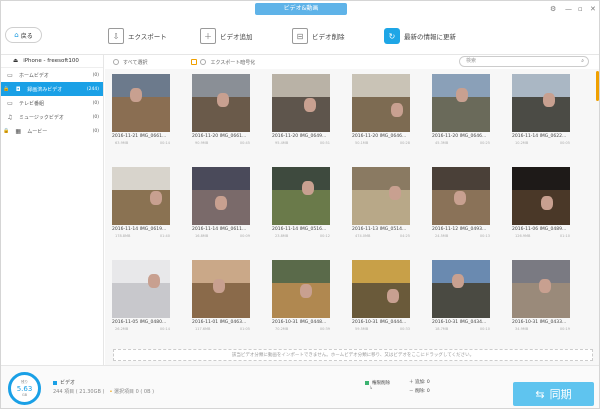 The image size is (600, 409). I want to click on video-card: 2016-11-20 IMG_0646... 50.1MB 00:28, so click(381, 116).